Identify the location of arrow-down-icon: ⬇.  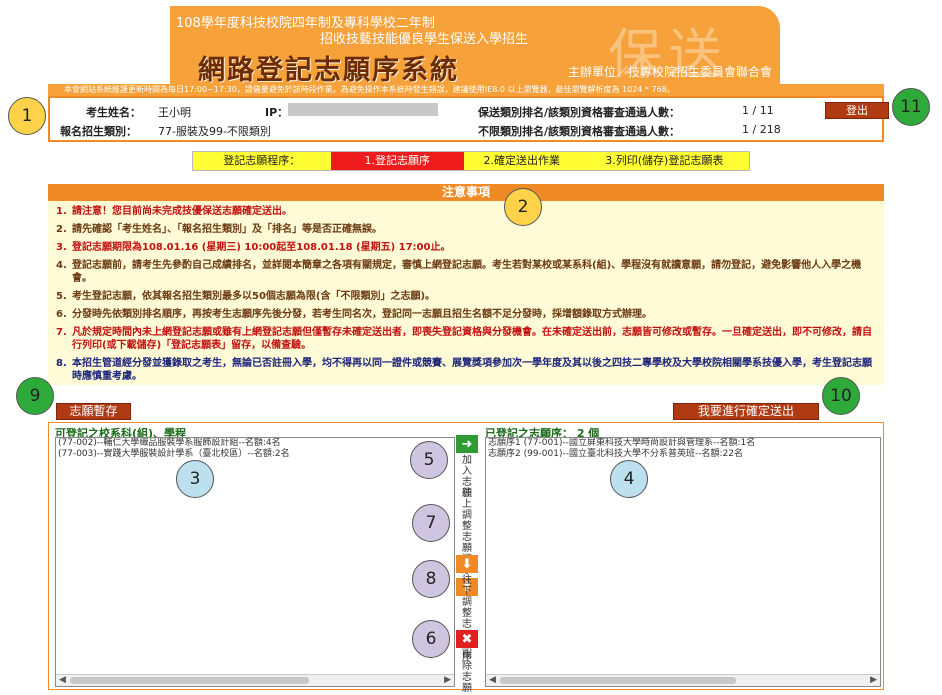
(467, 564).